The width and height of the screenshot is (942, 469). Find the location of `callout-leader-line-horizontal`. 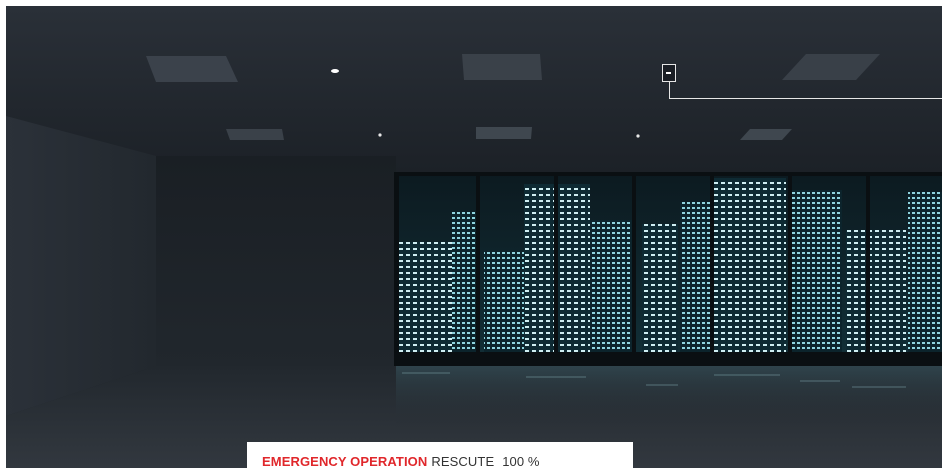

callout-leader-line-horizontal is located at coordinates (805, 98).